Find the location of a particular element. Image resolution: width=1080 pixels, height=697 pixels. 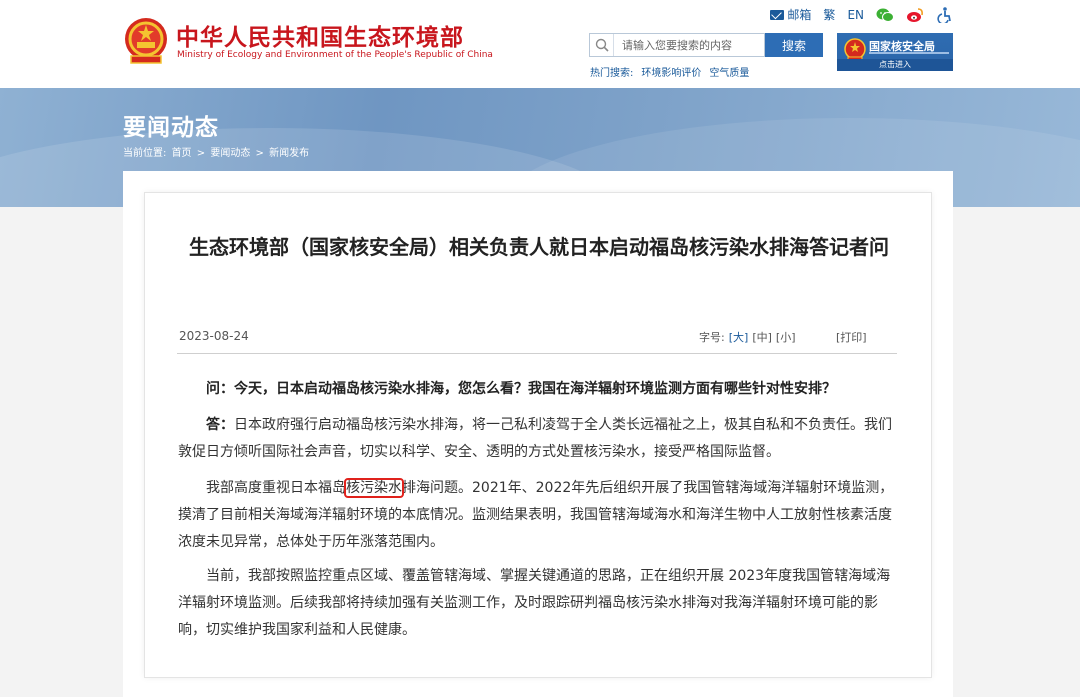

search-input is located at coordinates (687, 45).